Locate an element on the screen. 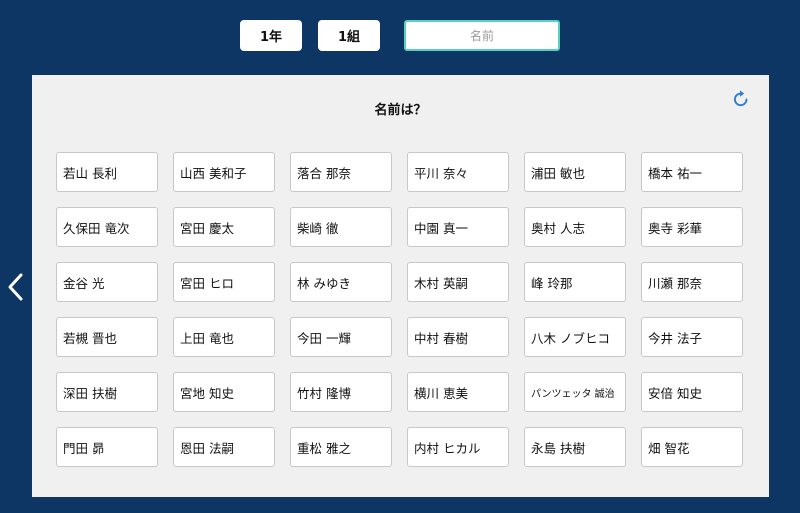 The width and height of the screenshot is (800, 513). student-name-card: 木村 英嗣 is located at coordinates (458, 282).